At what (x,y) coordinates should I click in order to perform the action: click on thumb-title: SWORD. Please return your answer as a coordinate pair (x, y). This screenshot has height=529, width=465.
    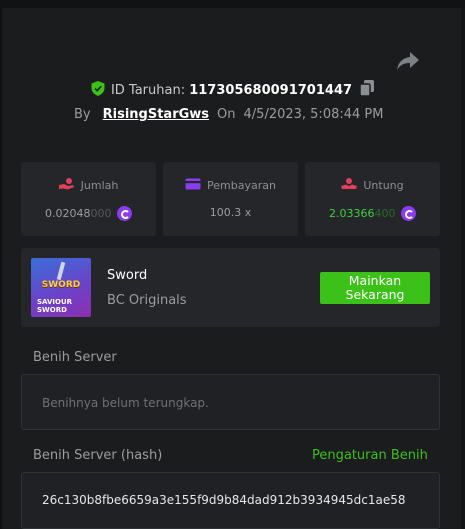
    Looking at the image, I should click on (61, 285).